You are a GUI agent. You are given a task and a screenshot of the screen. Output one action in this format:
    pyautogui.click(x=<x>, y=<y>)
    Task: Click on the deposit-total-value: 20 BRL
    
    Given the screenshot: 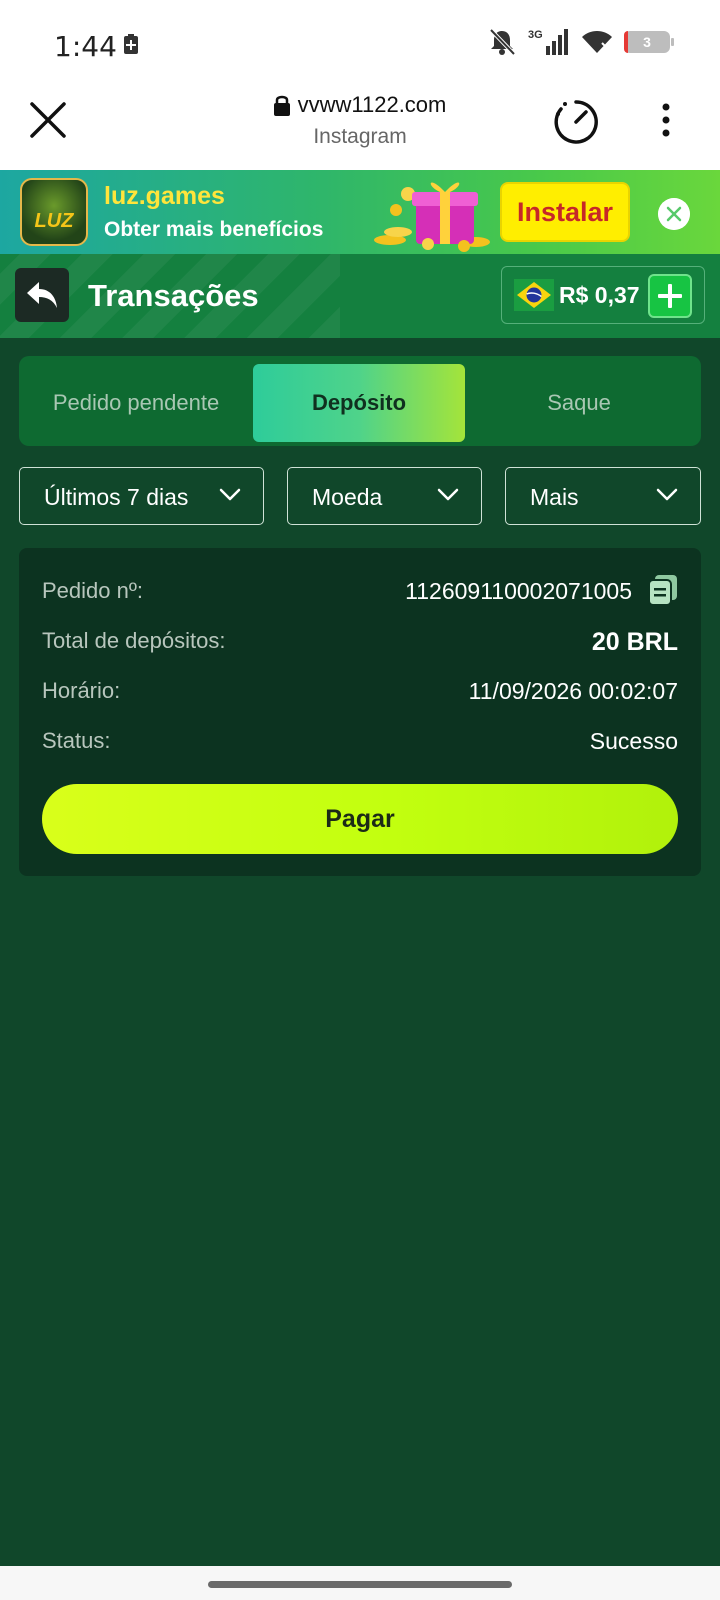 What is the action you would take?
    pyautogui.click(x=634, y=642)
    